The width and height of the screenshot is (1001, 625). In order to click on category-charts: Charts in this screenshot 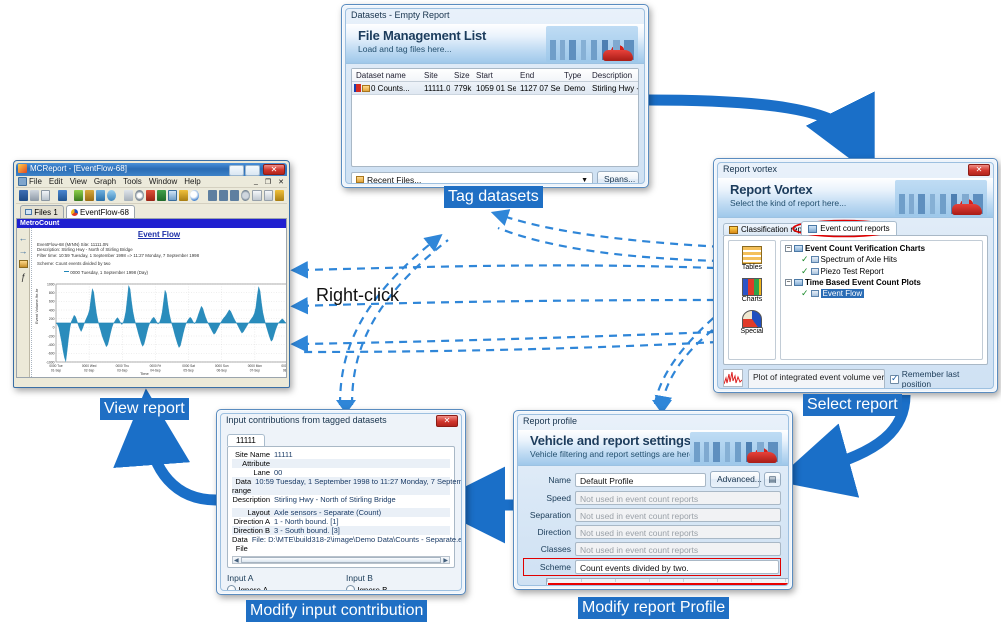, I will do `click(752, 290)`.